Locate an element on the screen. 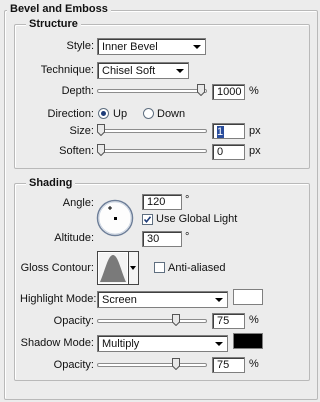 The width and height of the screenshot is (320, 402). altitude-value: 30 is located at coordinates (153, 239).